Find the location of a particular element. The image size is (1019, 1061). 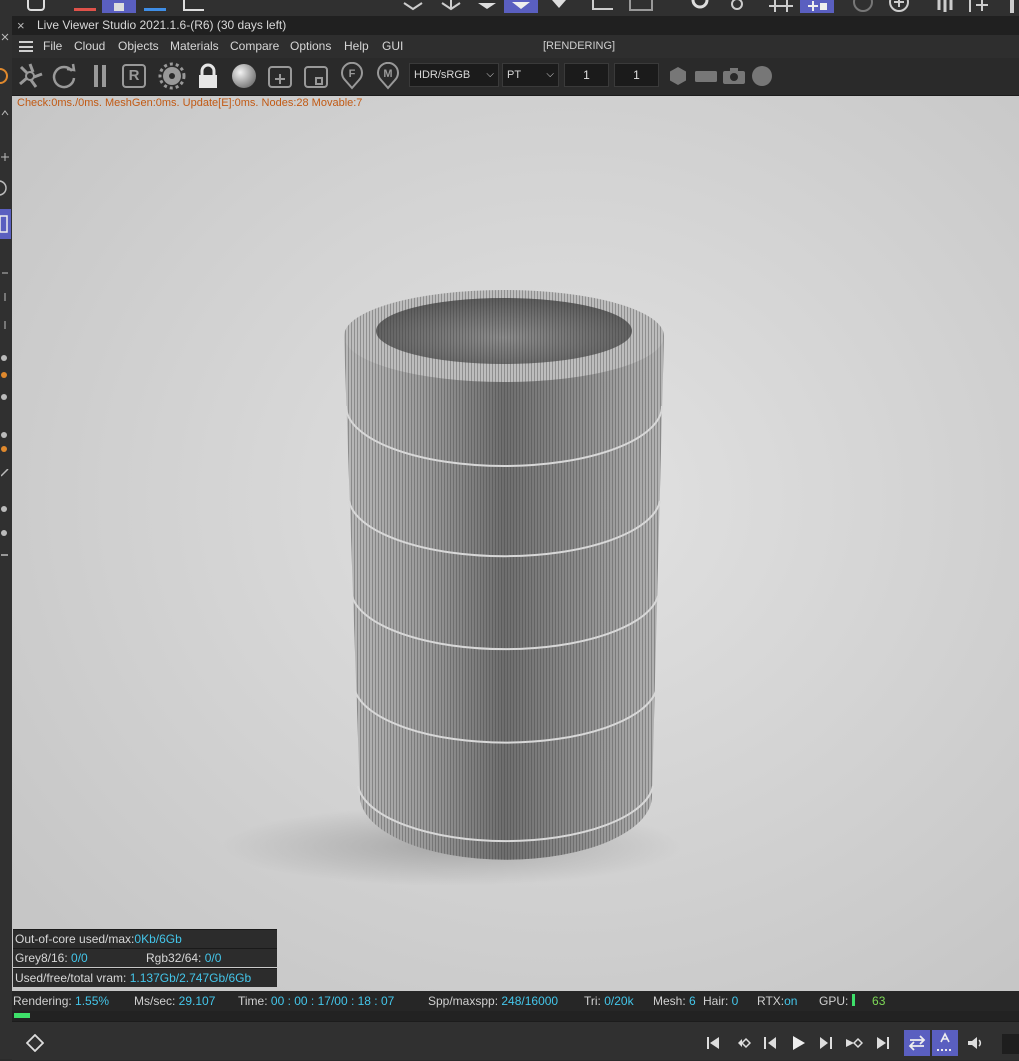

settings-gear-icon is located at coordinates (172, 76).